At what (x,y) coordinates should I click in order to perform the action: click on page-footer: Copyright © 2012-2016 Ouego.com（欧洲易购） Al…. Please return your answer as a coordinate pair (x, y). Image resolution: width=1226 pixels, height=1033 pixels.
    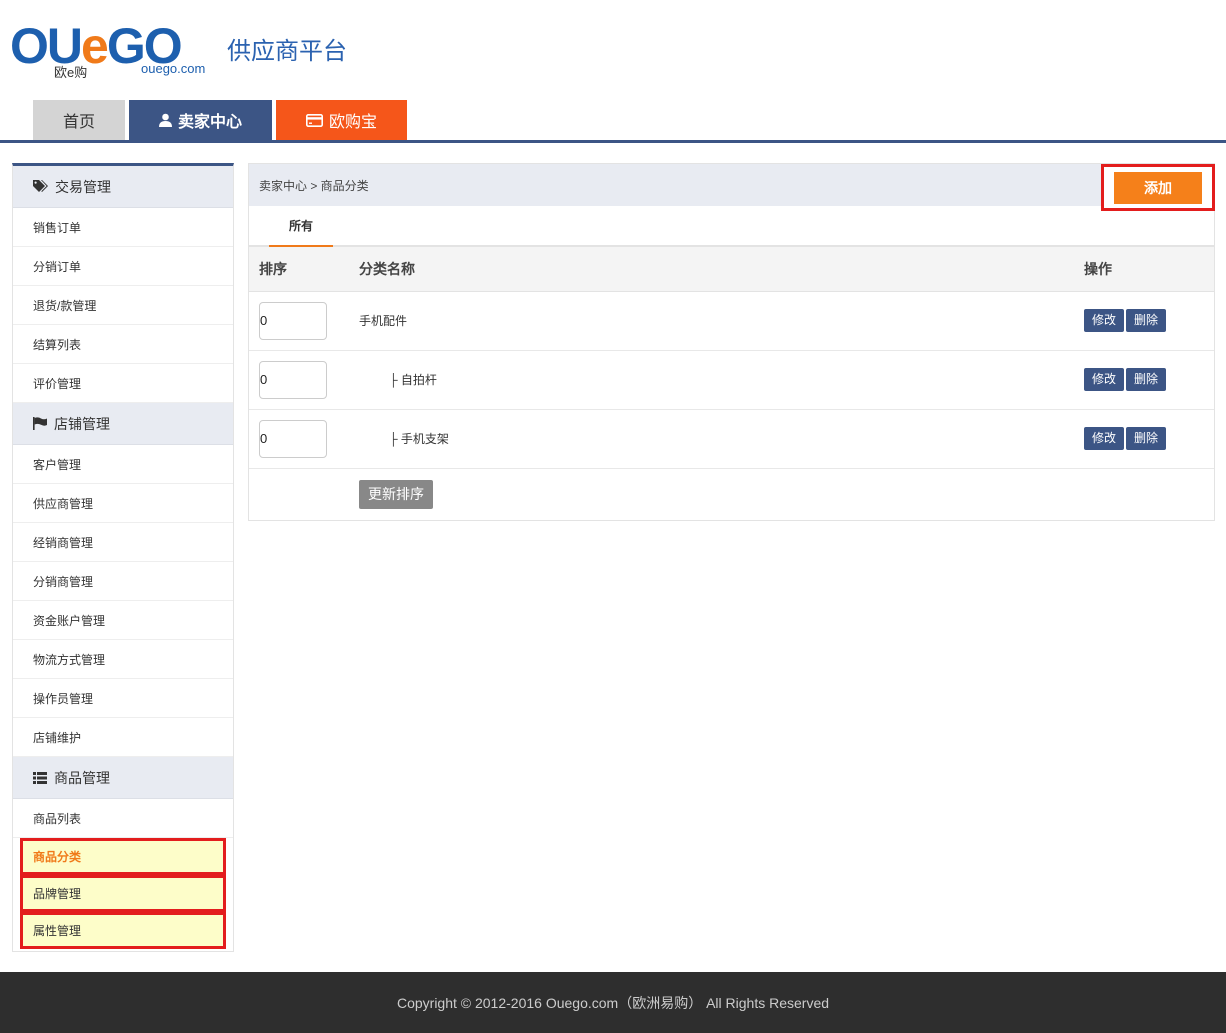
    Looking at the image, I should click on (613, 1002).